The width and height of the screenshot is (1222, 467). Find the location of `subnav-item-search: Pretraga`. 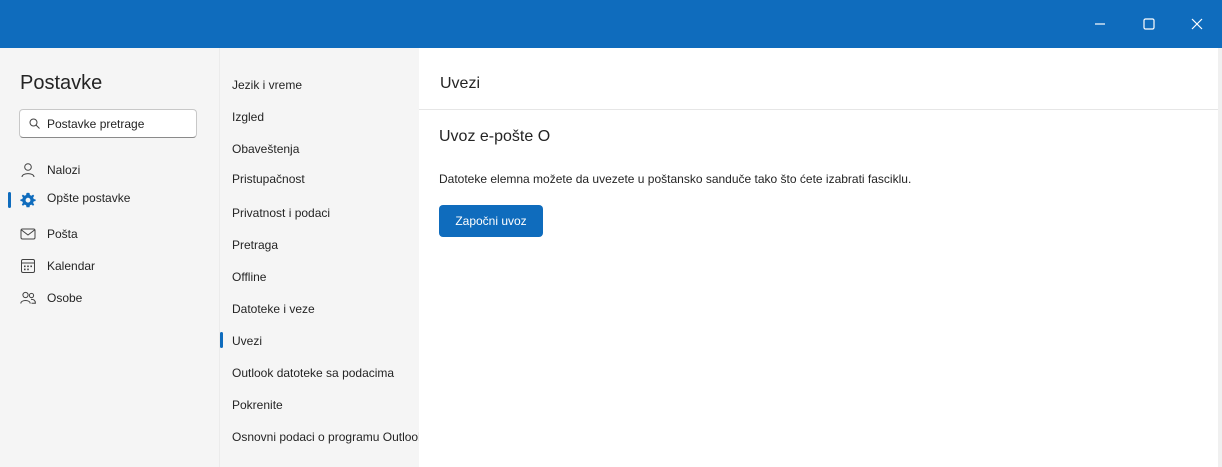

subnav-item-search: Pretraga is located at coordinates (320, 244).